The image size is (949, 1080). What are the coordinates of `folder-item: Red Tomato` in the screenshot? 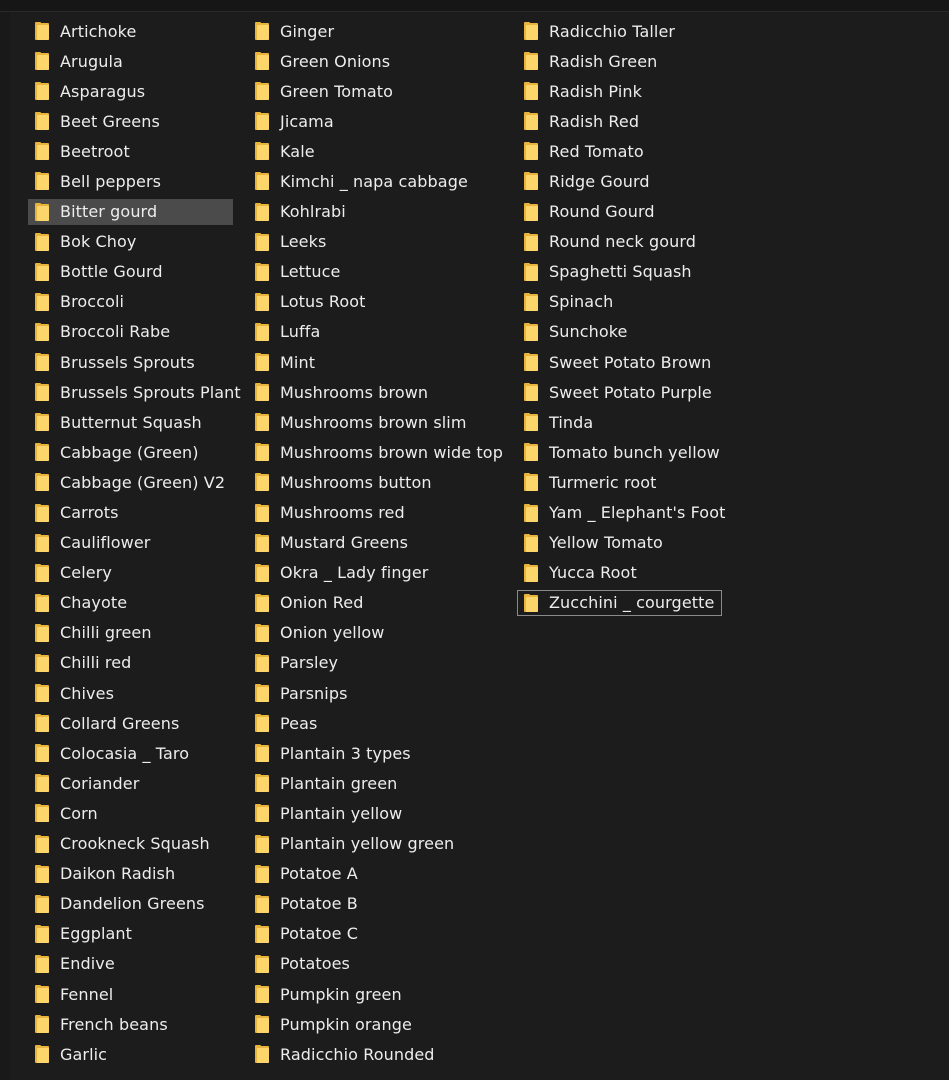 It's located at (619, 151).